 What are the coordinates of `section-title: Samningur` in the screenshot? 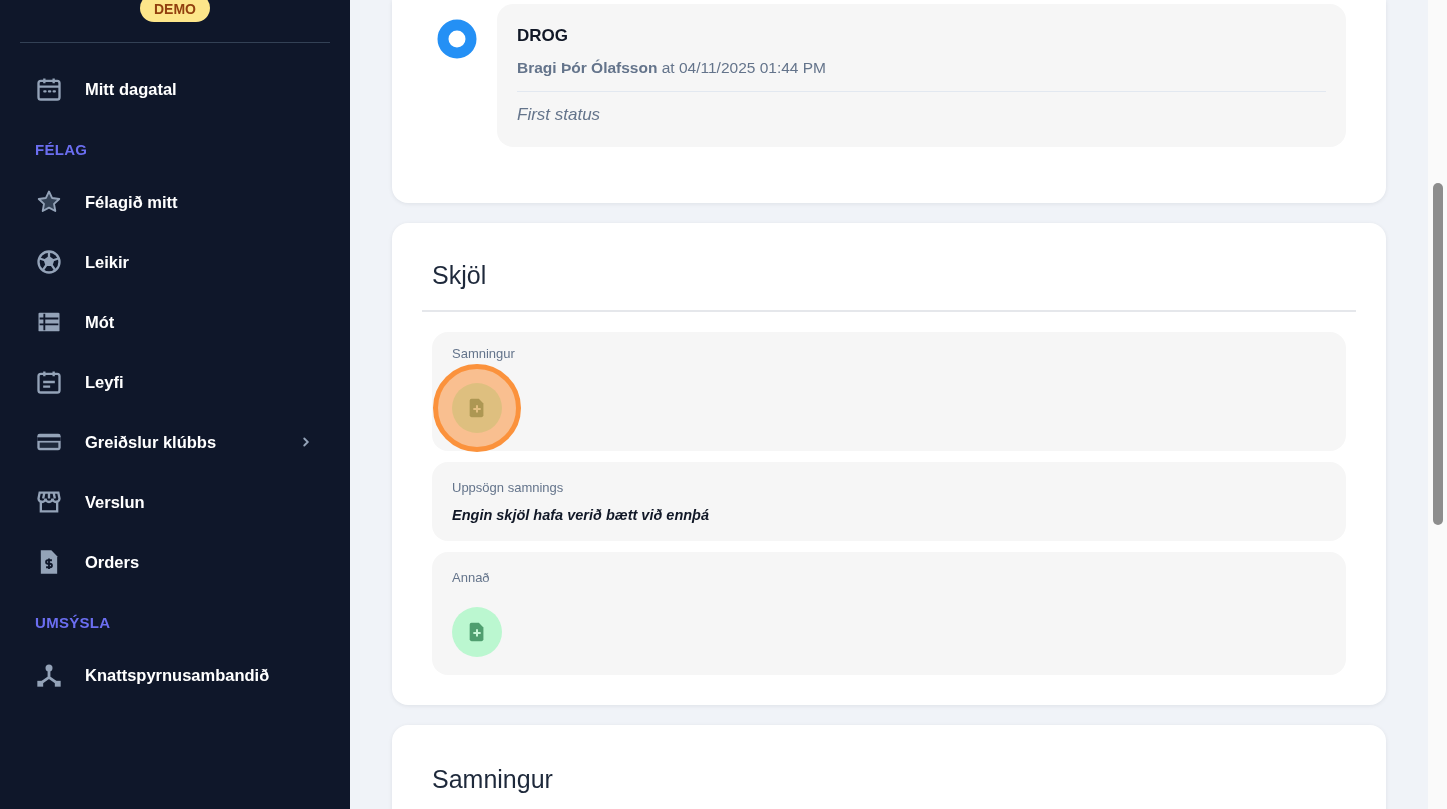 It's located at (493, 779).